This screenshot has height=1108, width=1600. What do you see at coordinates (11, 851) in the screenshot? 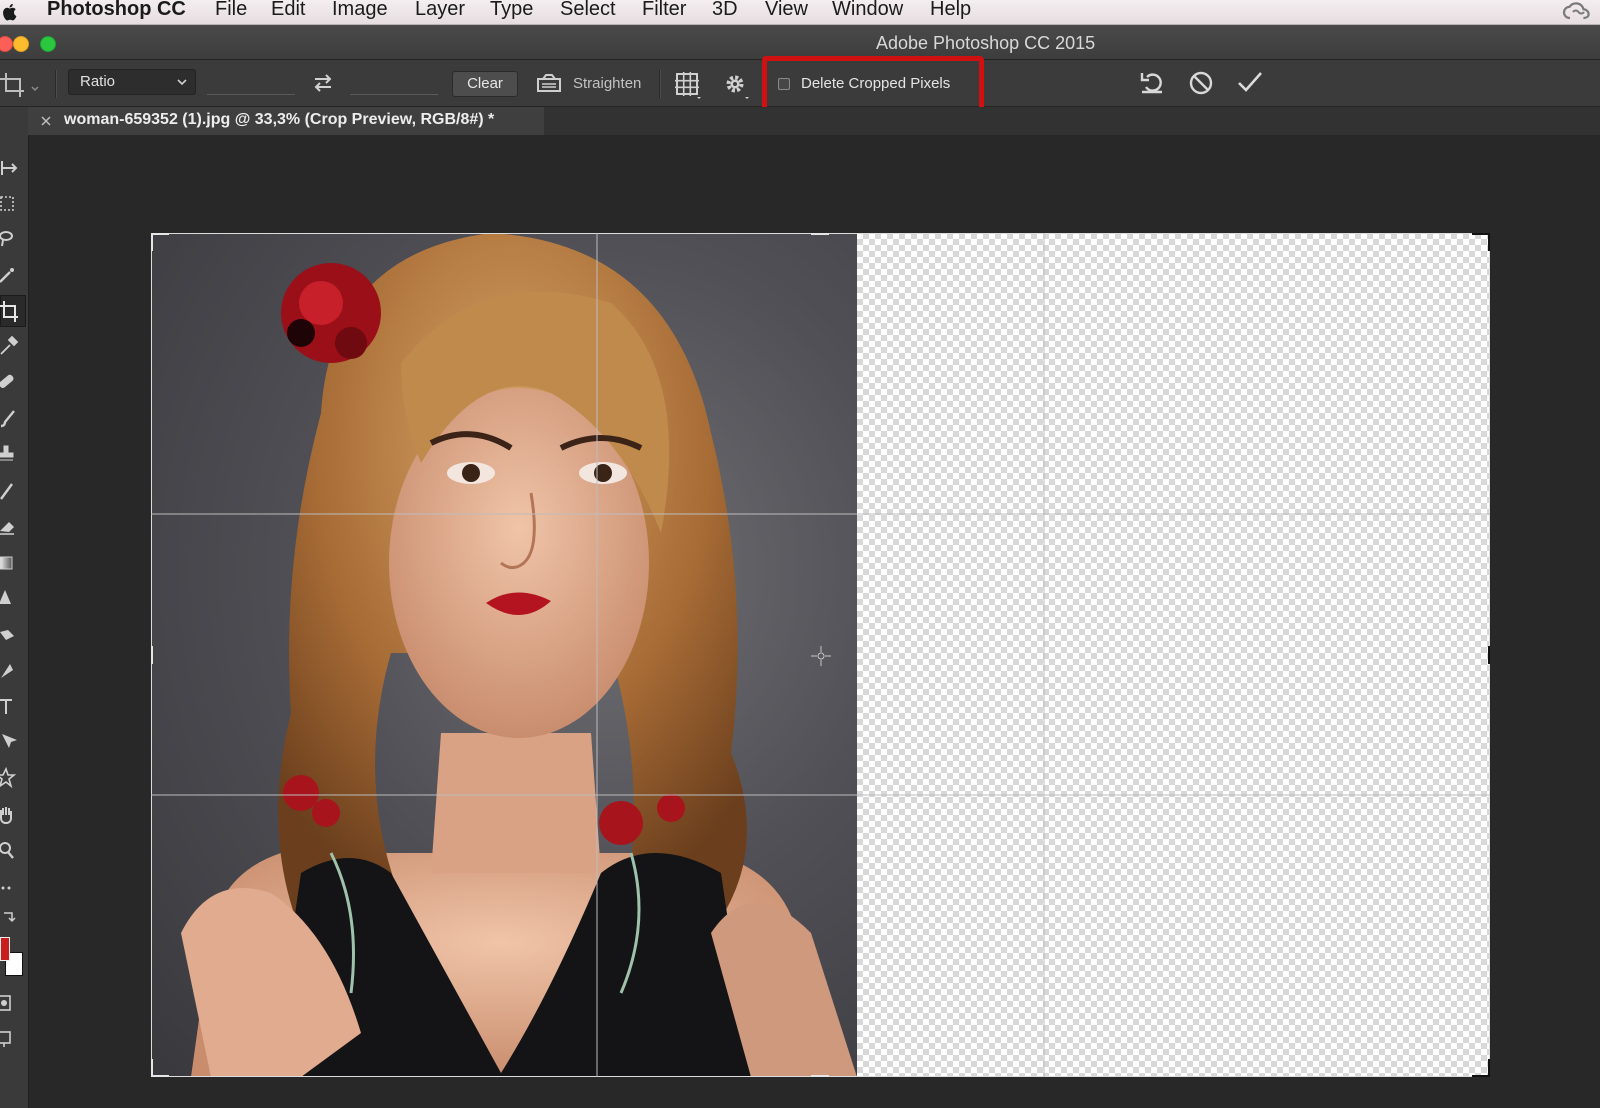
I see `zoom-tool-icon` at bounding box center [11, 851].